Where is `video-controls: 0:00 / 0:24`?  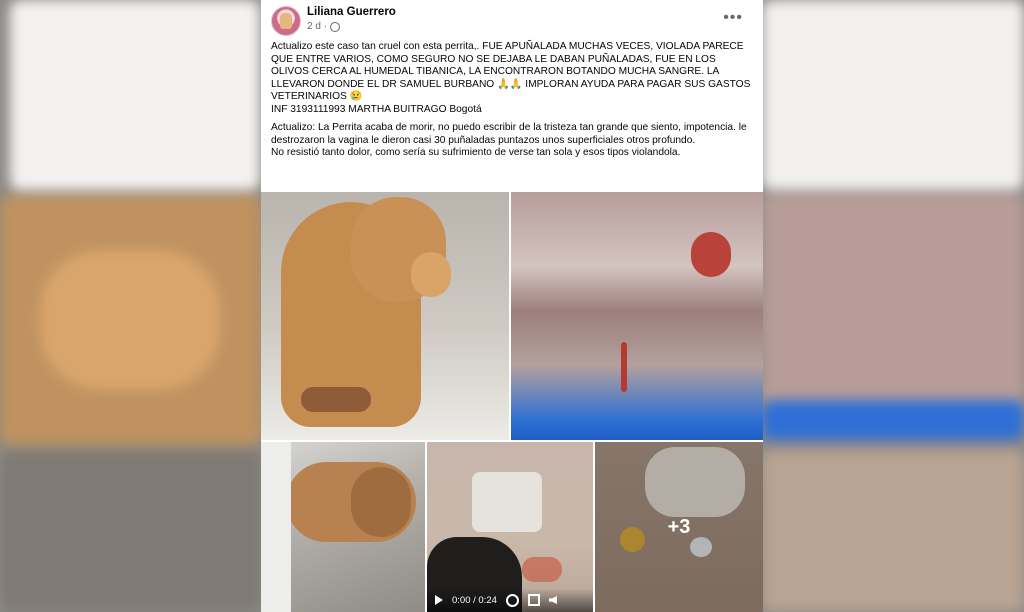 video-controls: 0:00 / 0:24 is located at coordinates (510, 600).